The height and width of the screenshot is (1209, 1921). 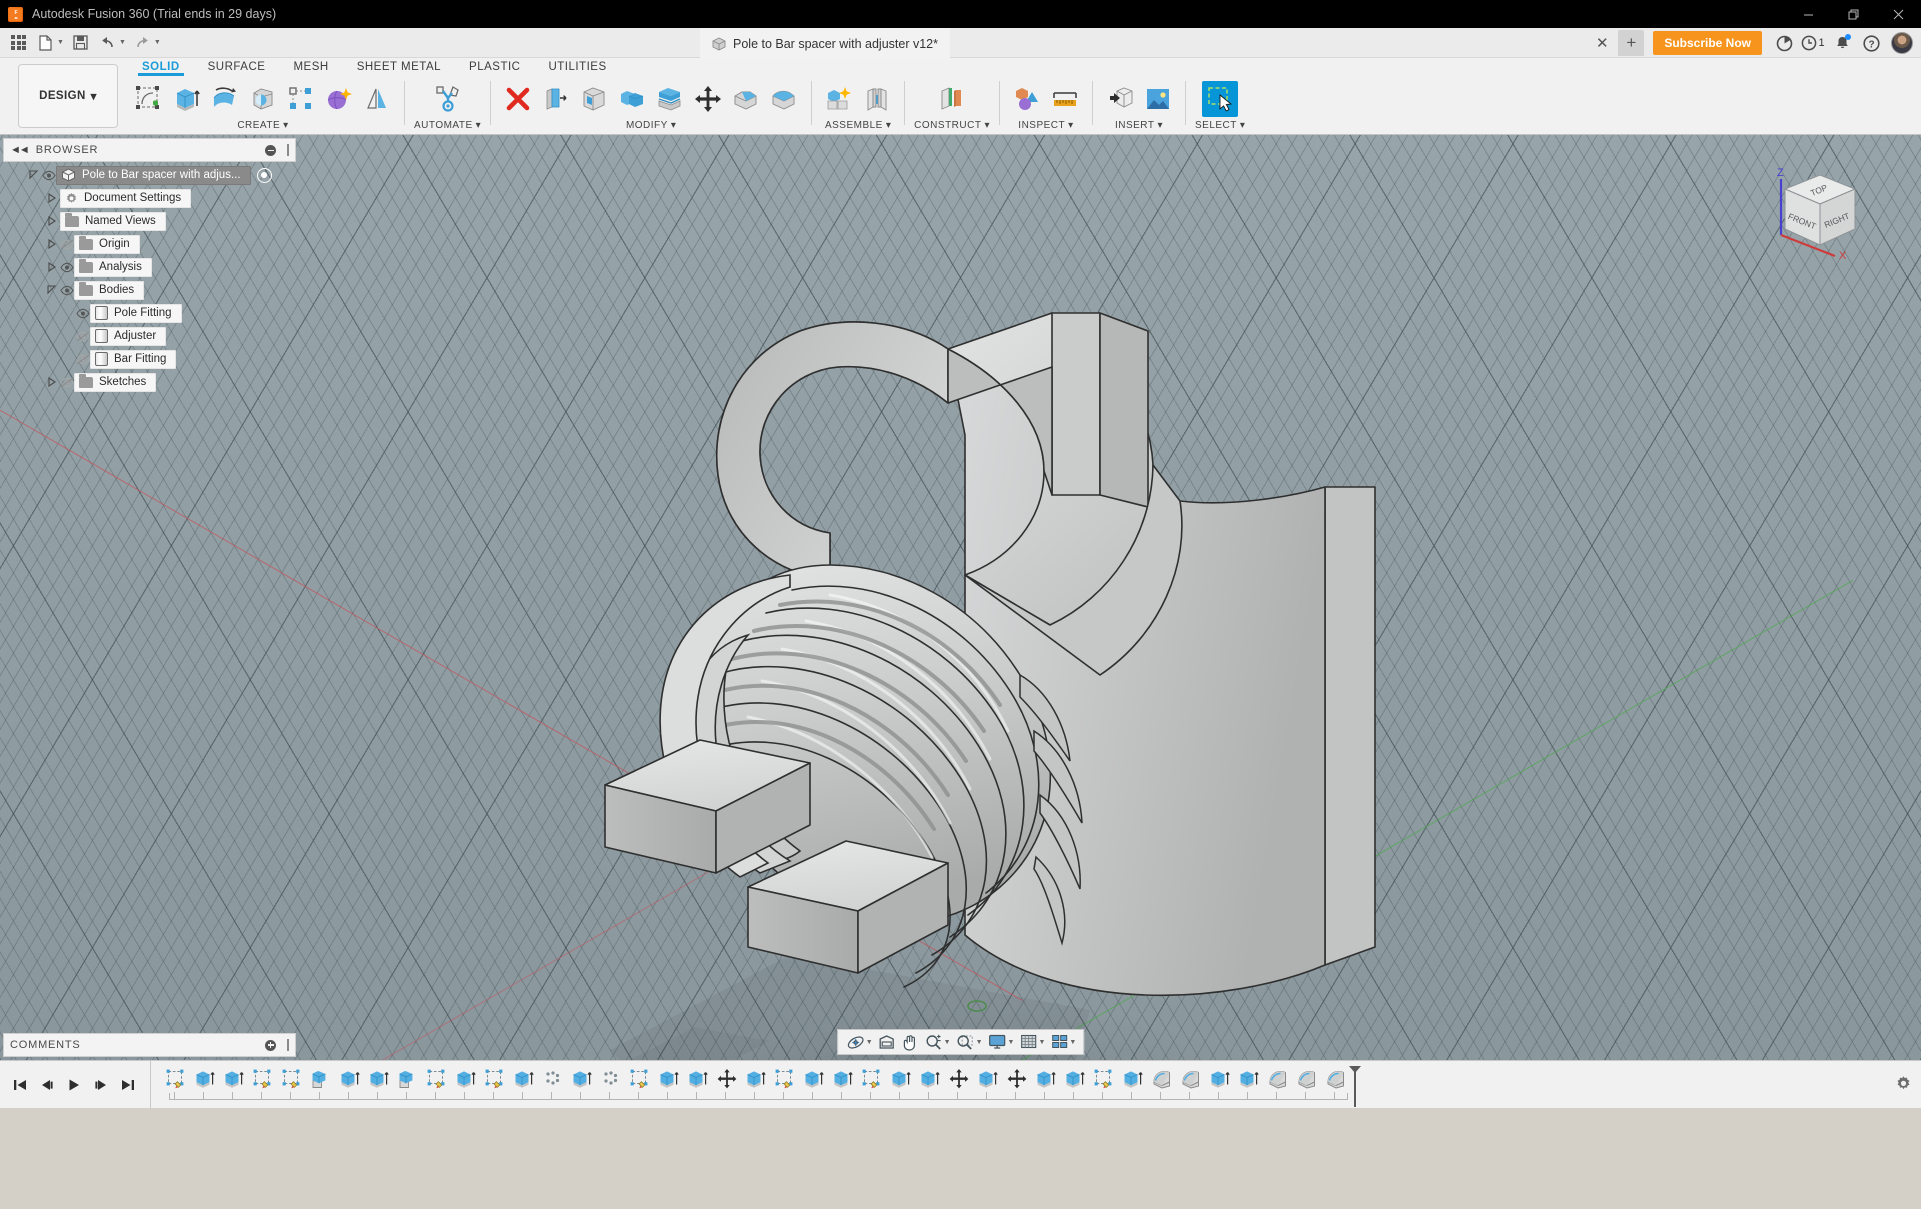 What do you see at coordinates (1120, 99) in the screenshot?
I see `insert-derive-icon` at bounding box center [1120, 99].